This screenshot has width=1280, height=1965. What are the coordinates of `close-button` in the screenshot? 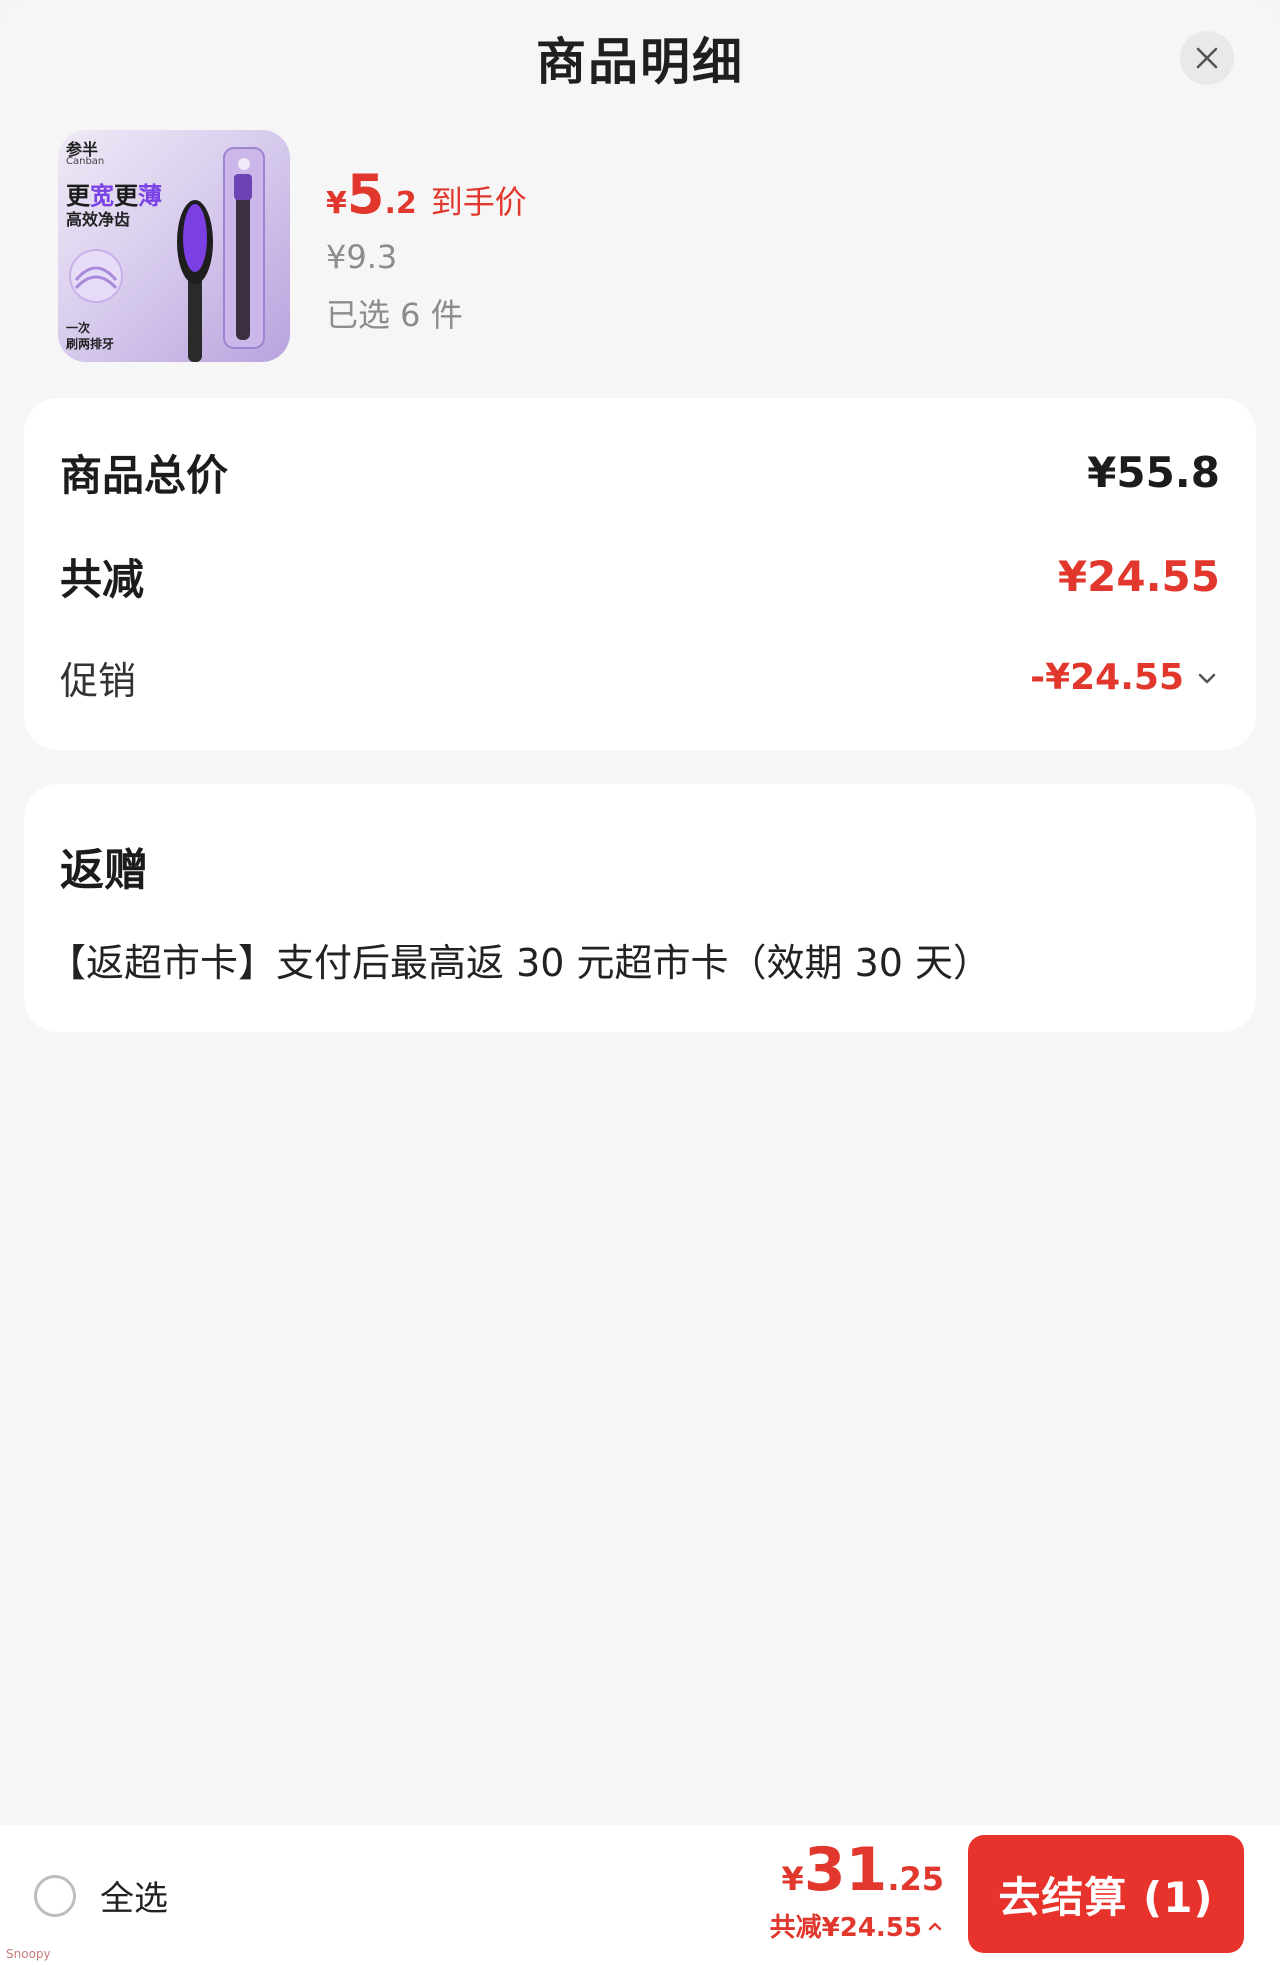 It's located at (1207, 58).